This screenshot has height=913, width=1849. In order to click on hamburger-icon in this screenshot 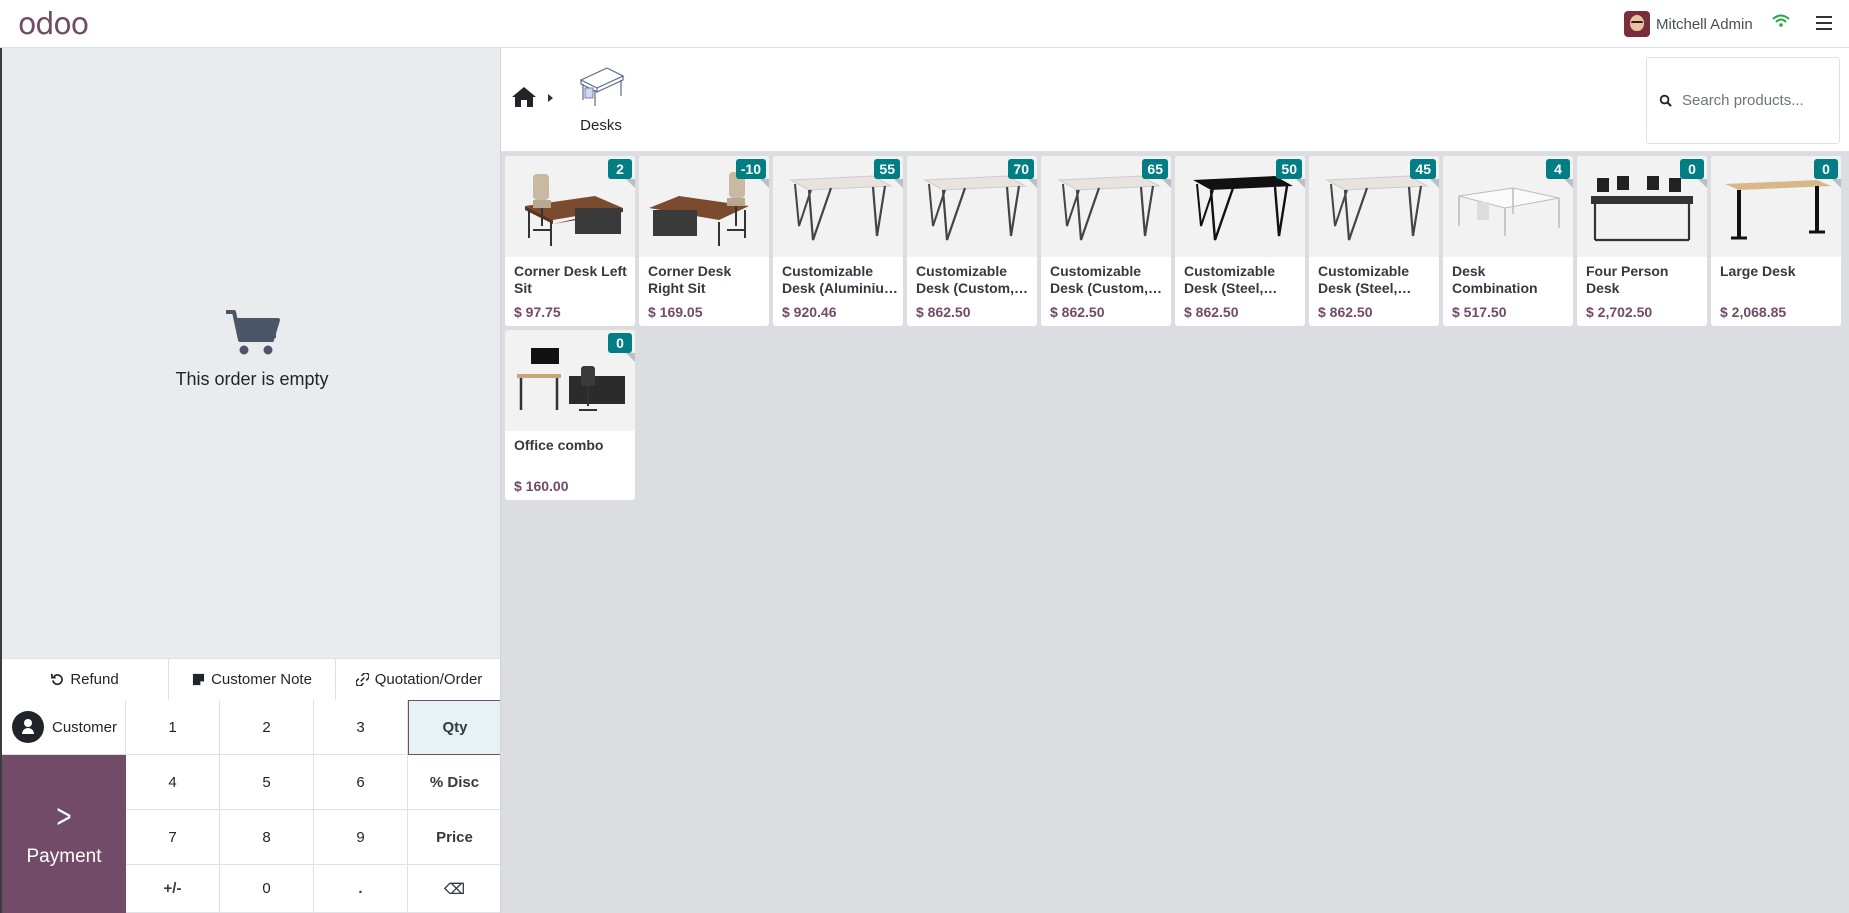, I will do `click(1824, 23)`.